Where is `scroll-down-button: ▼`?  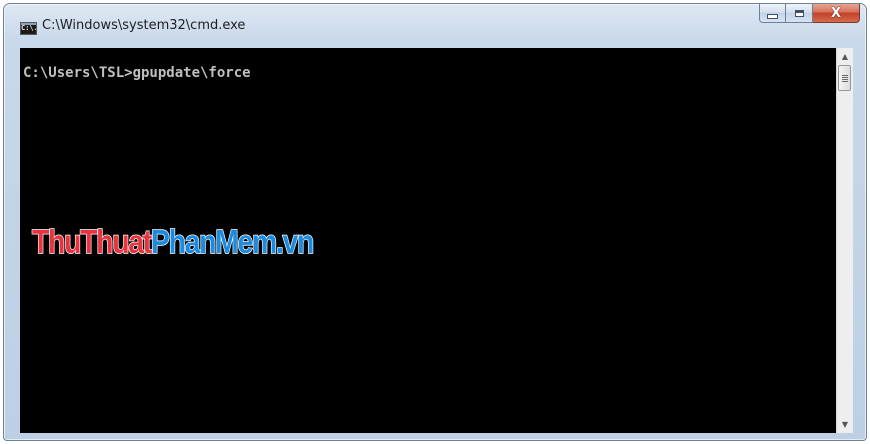
scroll-down-button: ▼ is located at coordinates (845, 424).